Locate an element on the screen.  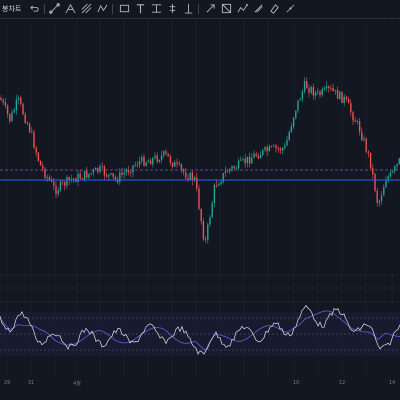
shapes-icon is located at coordinates (226, 8).